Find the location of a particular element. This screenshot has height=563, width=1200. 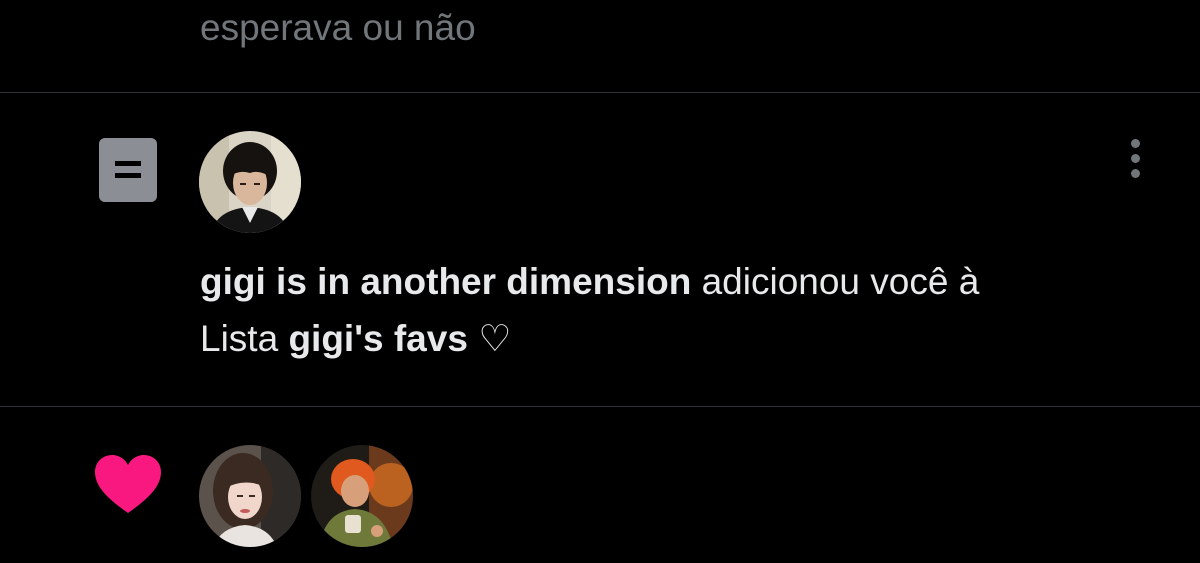

actor-name-link: gigi is in another dimension is located at coordinates (445, 281).